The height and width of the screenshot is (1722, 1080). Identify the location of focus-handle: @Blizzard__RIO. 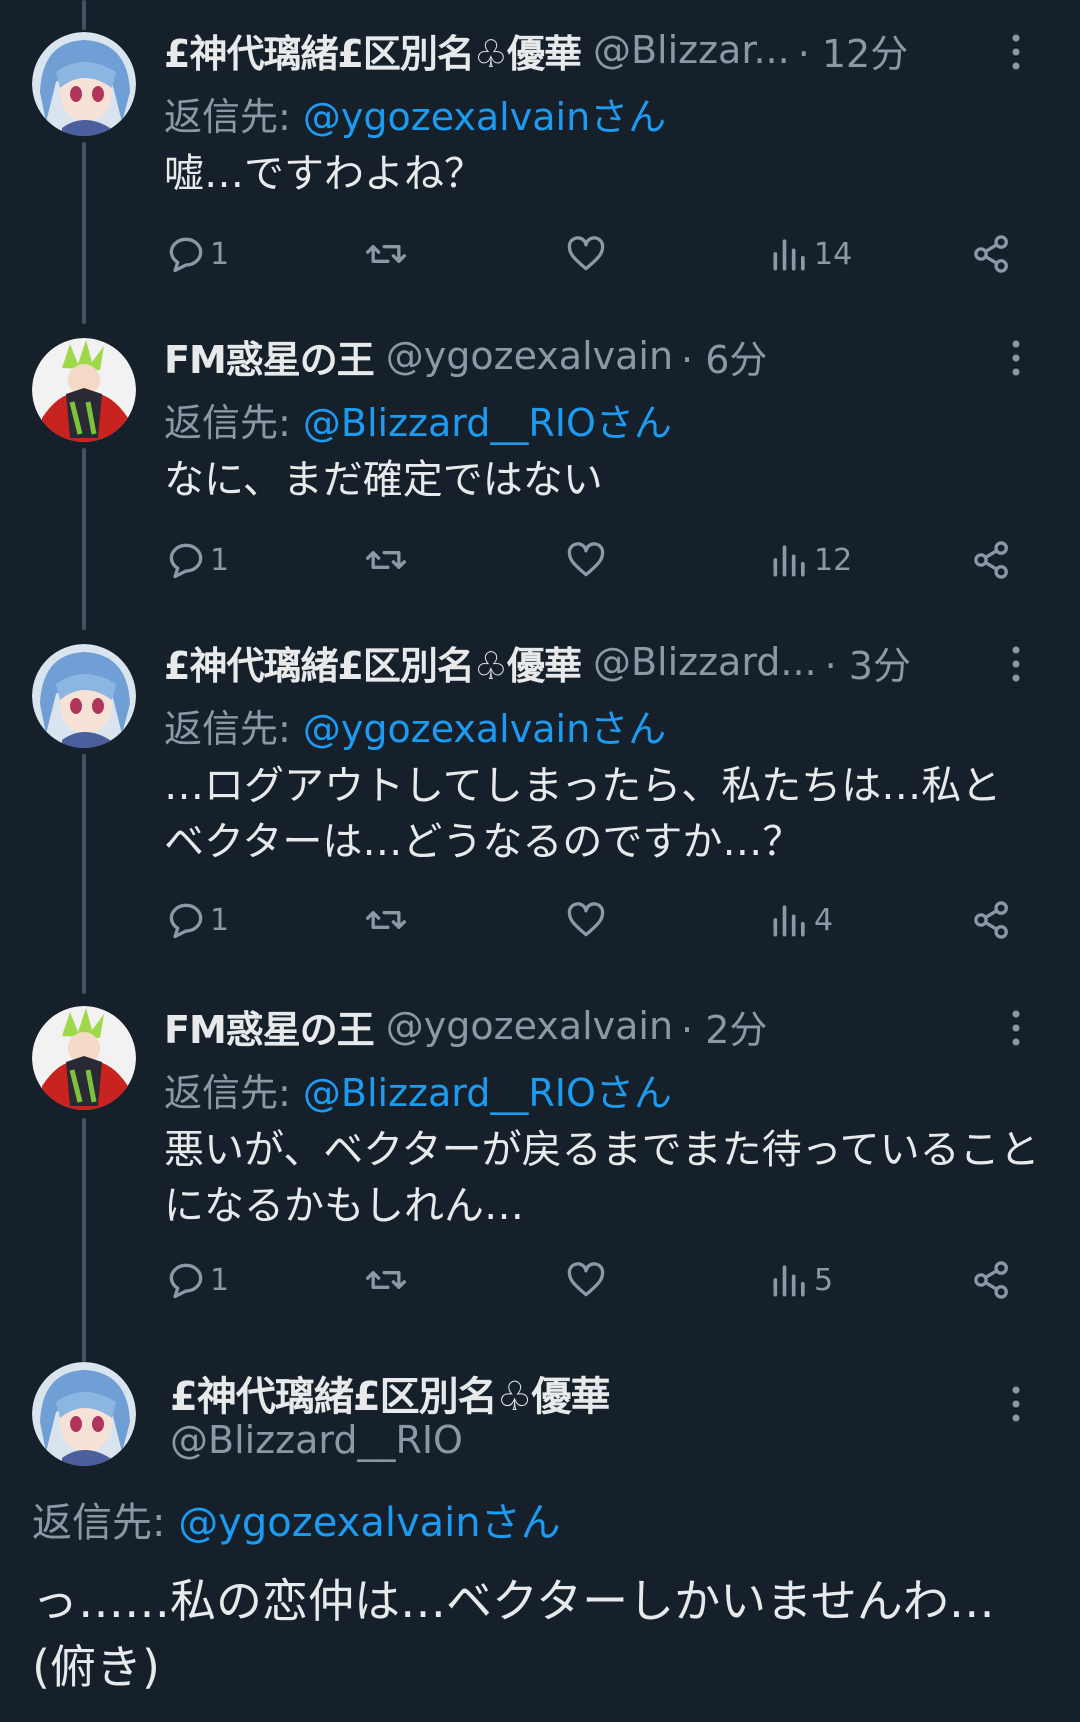
(316, 1440).